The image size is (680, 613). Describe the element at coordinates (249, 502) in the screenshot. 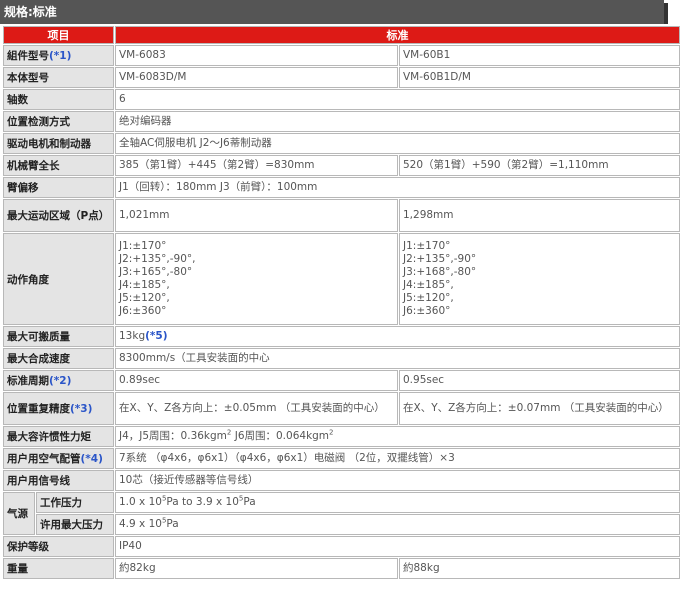

I see `value-text: Pa` at that location.